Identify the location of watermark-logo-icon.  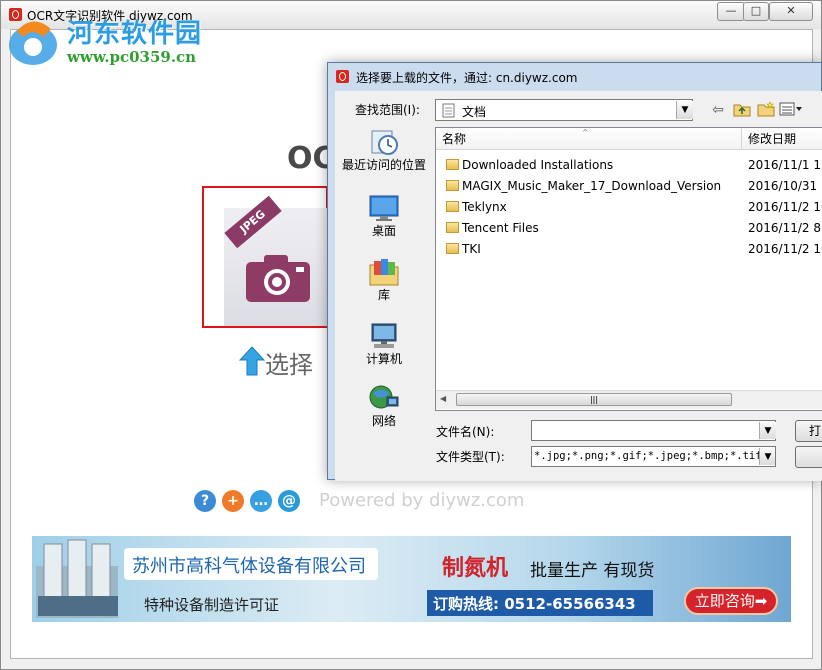
(33, 43).